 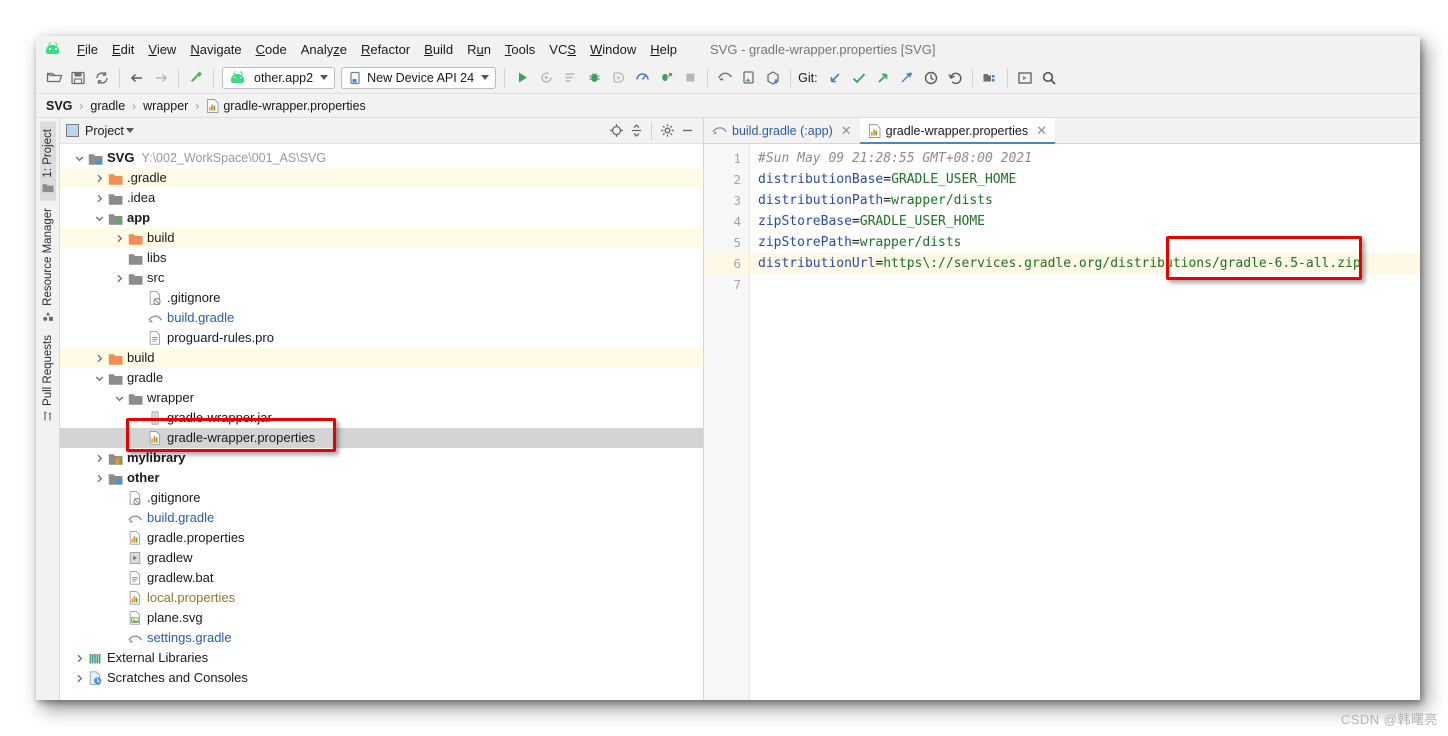 What do you see at coordinates (835, 78) in the screenshot?
I see `update-project-icon` at bounding box center [835, 78].